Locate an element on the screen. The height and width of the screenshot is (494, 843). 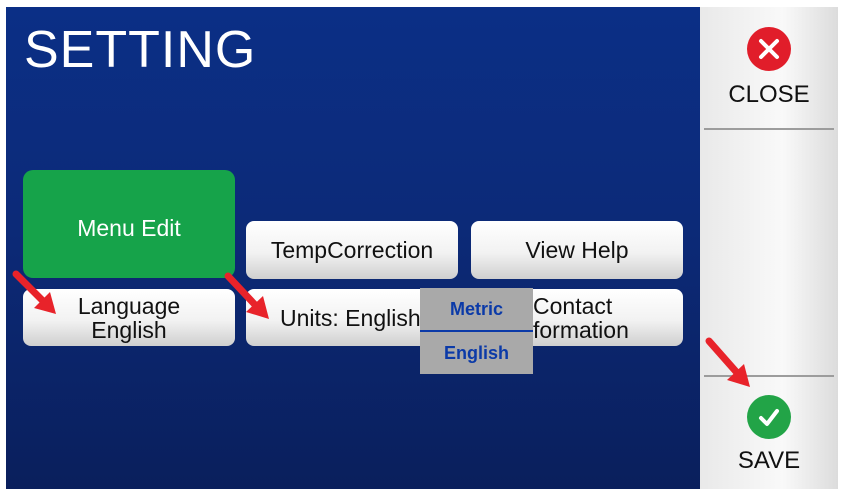
view-help-label: View Help is located at coordinates (577, 250).